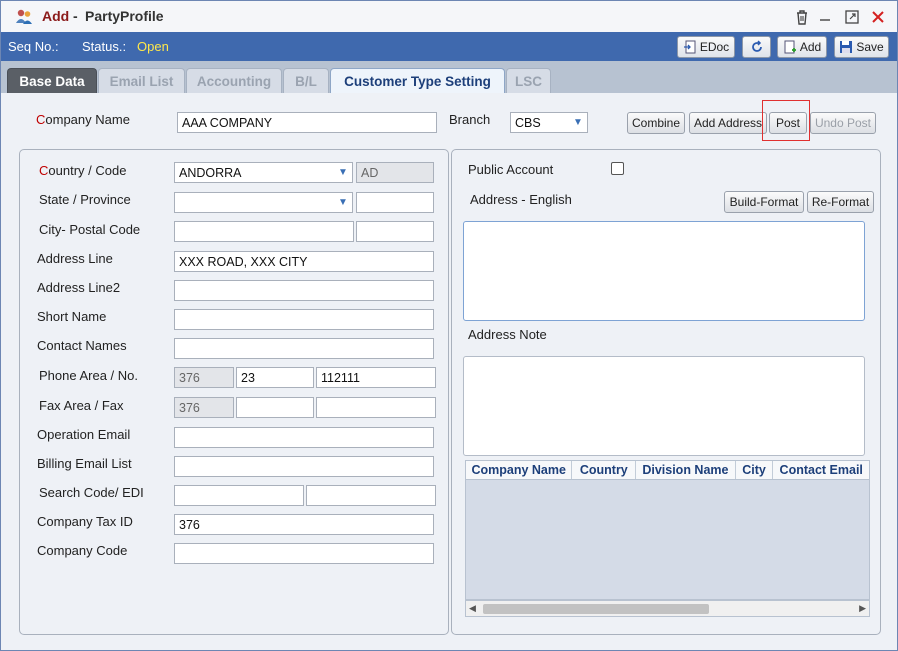 The height and width of the screenshot is (651, 898). Describe the element at coordinates (204, 407) in the screenshot. I see `fax-country-input: 376` at that location.